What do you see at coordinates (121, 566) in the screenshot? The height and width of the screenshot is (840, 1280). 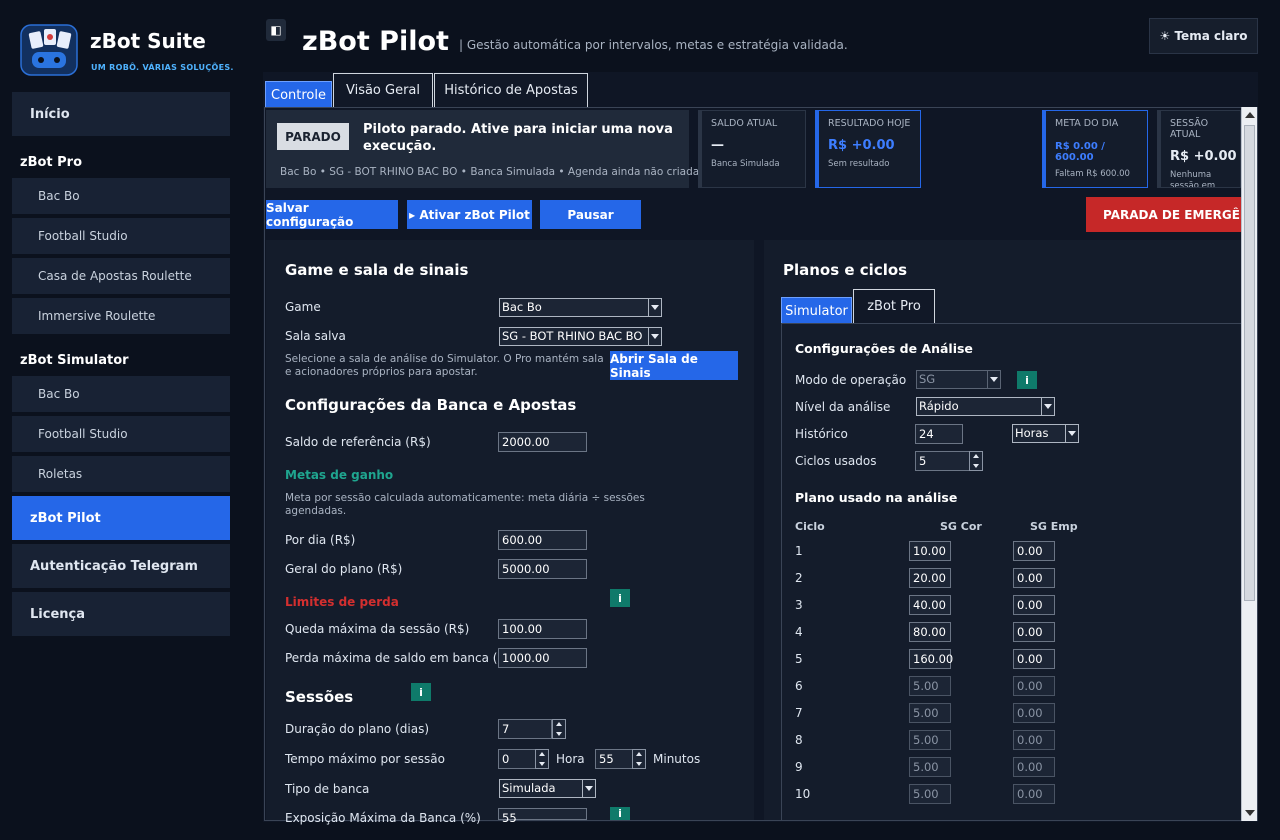 I see `nav-telegram-auth: Autenticação Telegram` at bounding box center [121, 566].